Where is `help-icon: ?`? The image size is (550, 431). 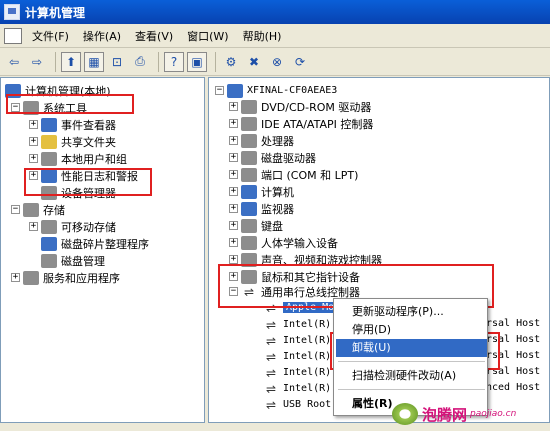 help-icon: ? is located at coordinates (174, 61).